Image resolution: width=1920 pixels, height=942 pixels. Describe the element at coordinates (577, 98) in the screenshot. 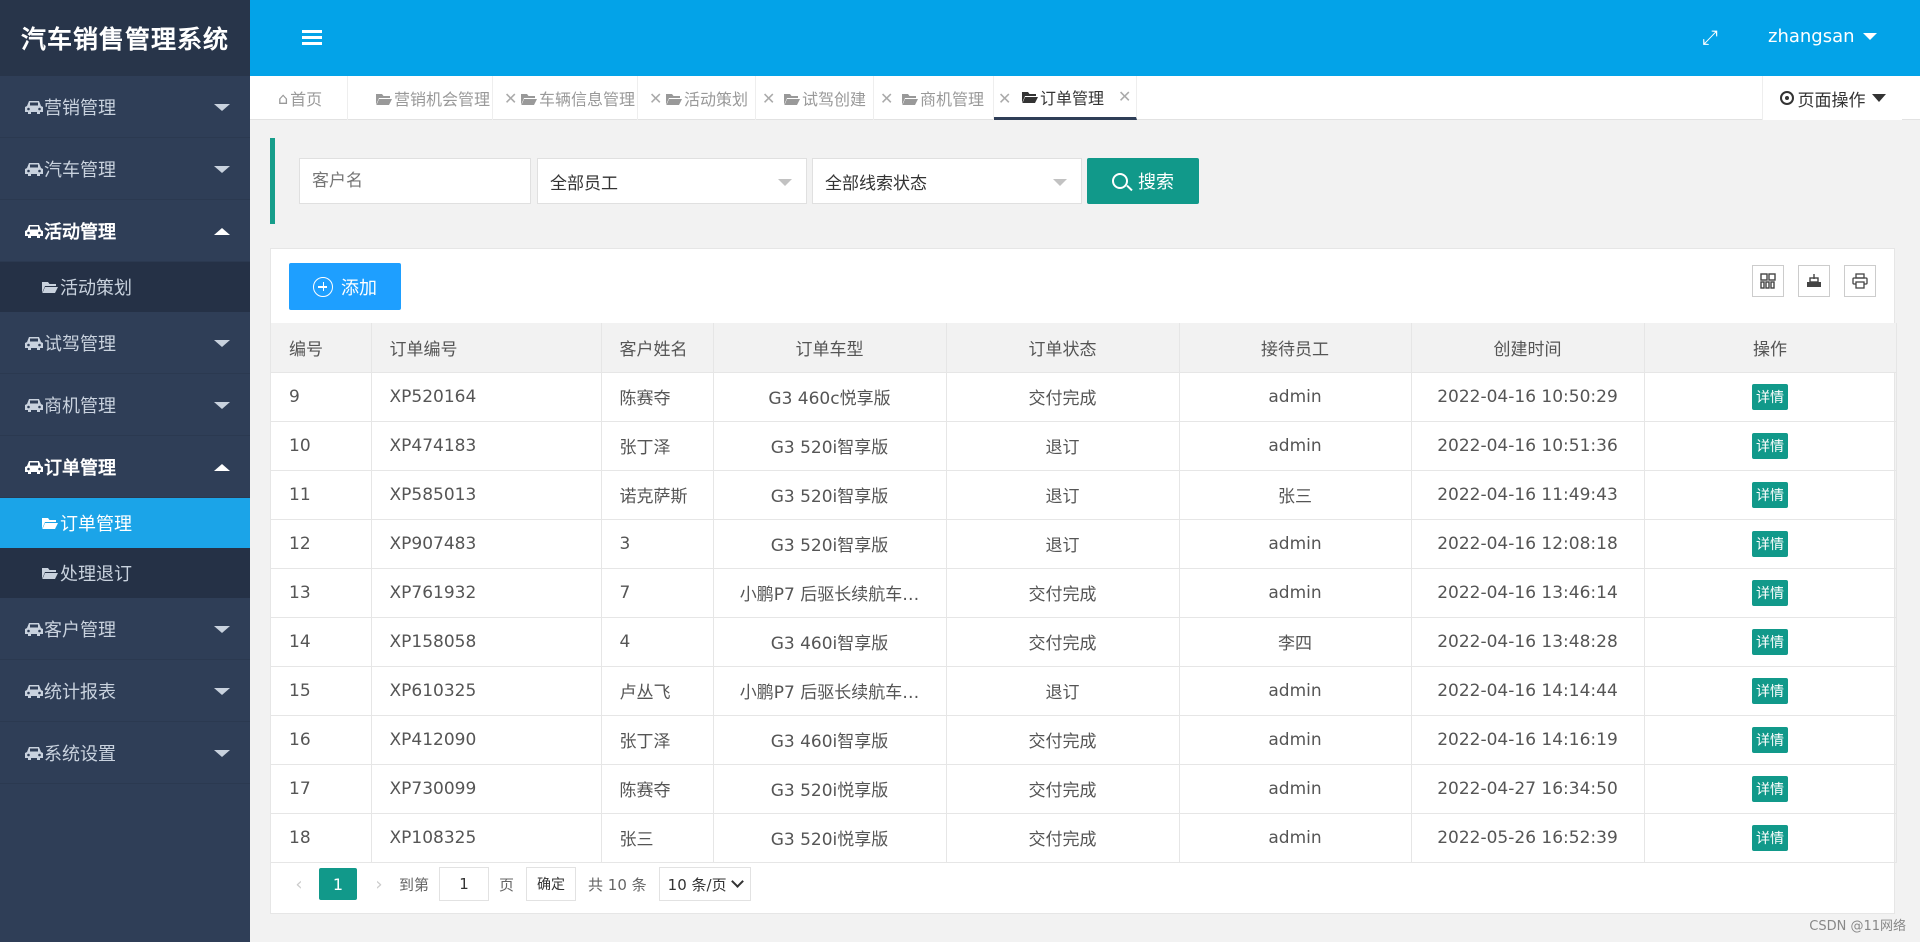

I see `tab-2: 车辆信息管理 ✕` at that location.